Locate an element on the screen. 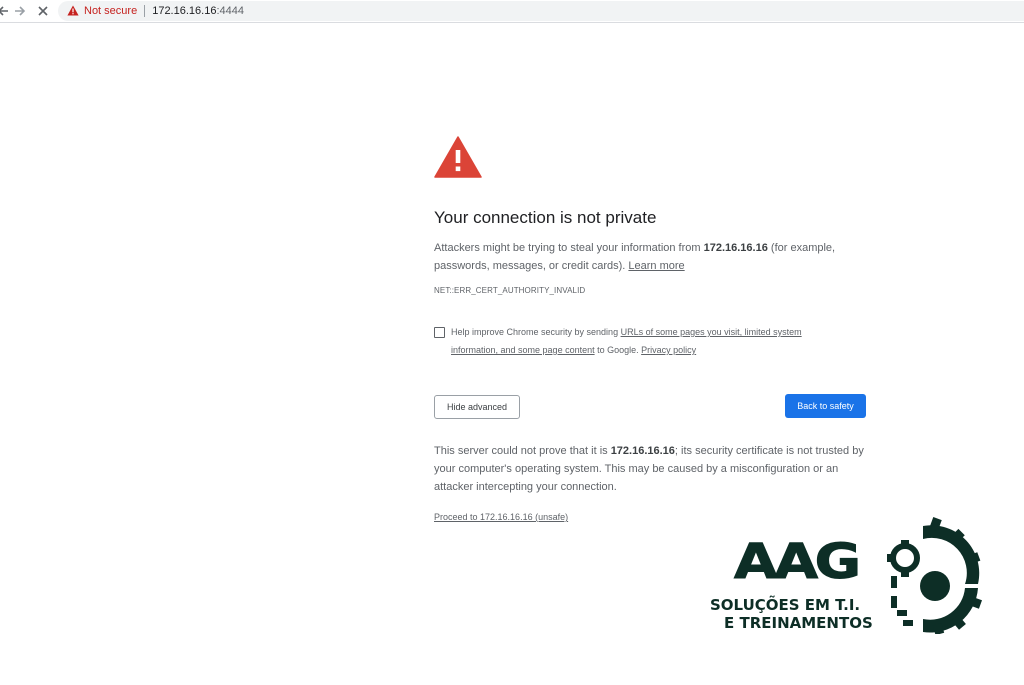 The height and width of the screenshot is (685, 1024). address-bar: Not secure 172.16.16.16:4444 is located at coordinates (541, 11).